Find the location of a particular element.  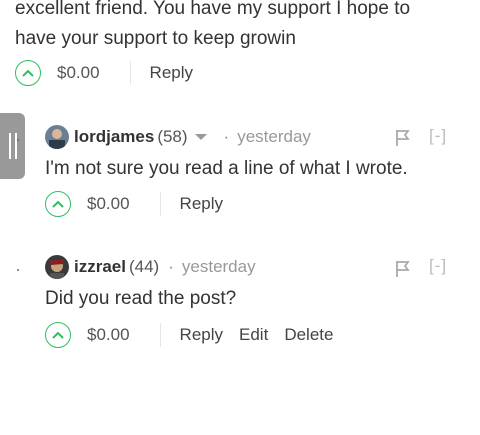

caret-down-icon is located at coordinates (201, 137).